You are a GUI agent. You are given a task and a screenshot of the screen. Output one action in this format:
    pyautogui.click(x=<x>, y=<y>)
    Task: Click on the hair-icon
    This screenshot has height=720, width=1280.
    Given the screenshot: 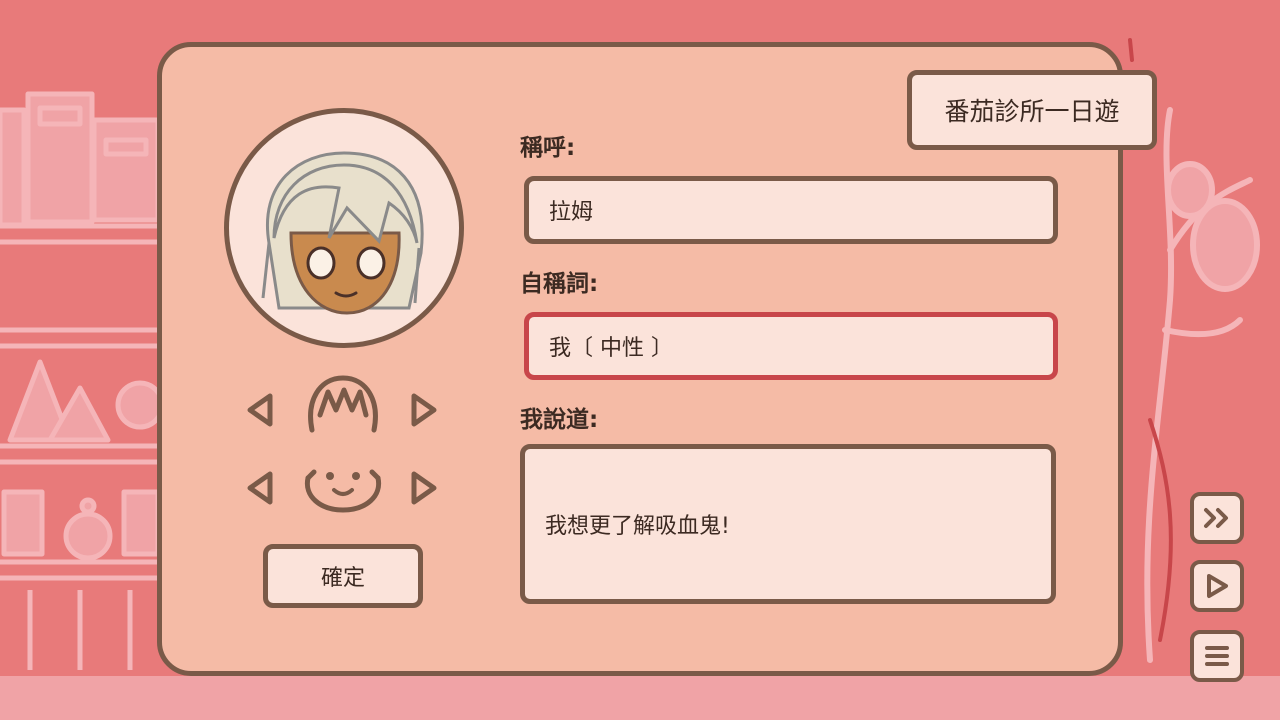 What is the action you would take?
    pyautogui.click(x=343, y=404)
    